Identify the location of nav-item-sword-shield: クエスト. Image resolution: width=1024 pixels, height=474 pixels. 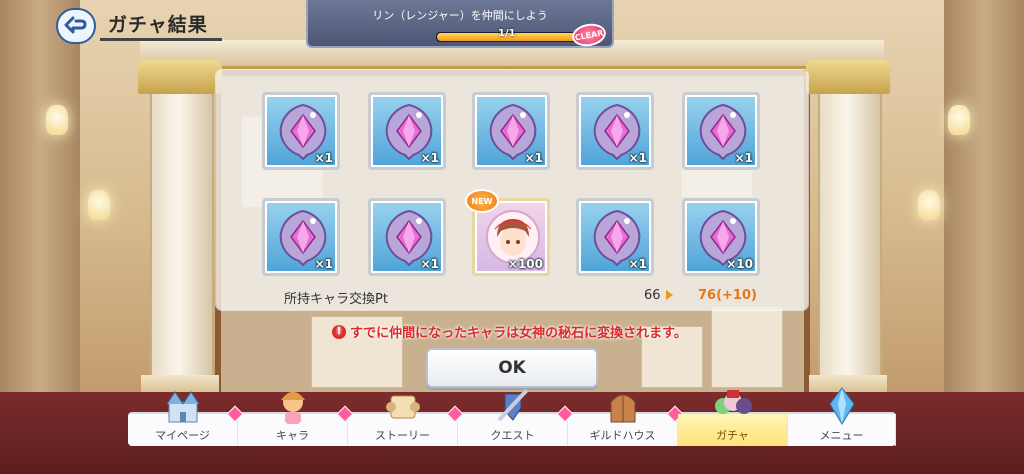
(516, 417).